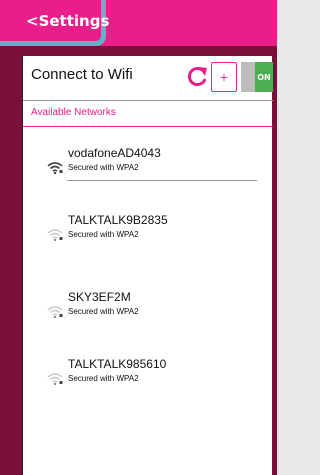 Image resolution: width=320 pixels, height=475 pixels. I want to click on network-ssid: vodafoneAD4043, so click(114, 153).